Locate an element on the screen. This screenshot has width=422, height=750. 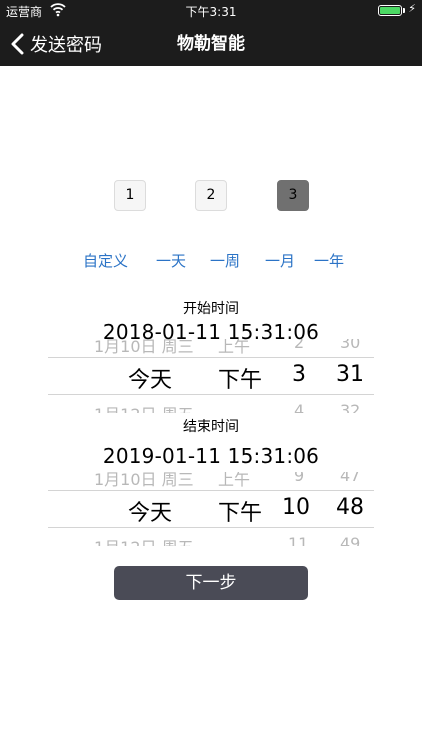
step-indicator: 1 2 3 is located at coordinates (211, 196).